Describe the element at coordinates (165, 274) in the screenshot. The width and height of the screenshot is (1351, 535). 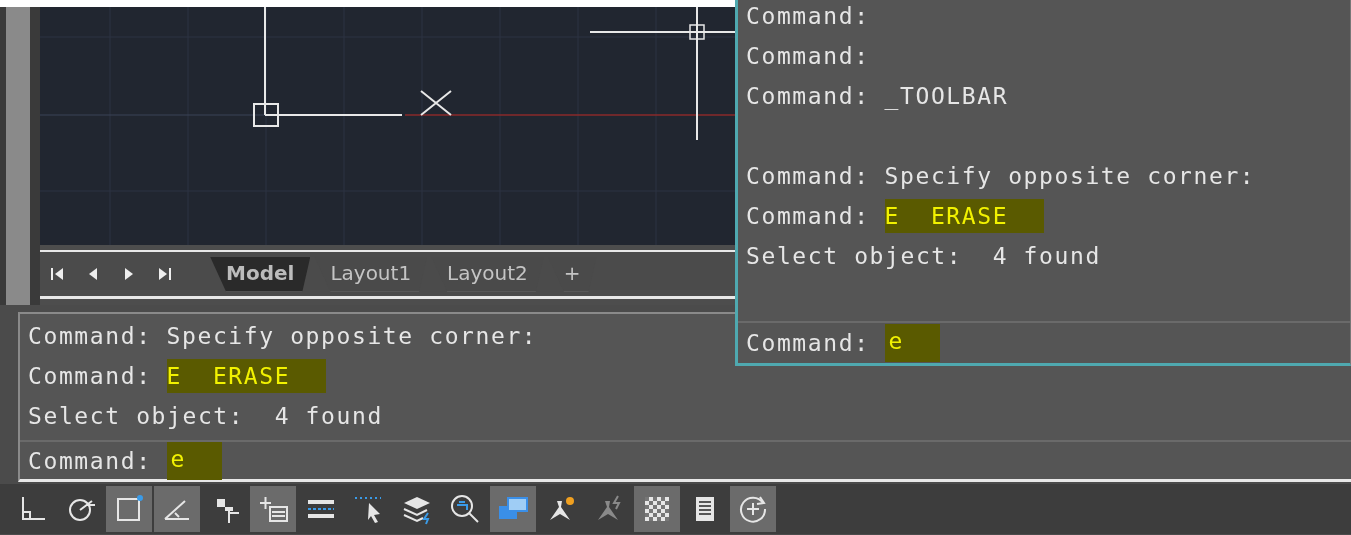
I see `last-tab-icon` at that location.